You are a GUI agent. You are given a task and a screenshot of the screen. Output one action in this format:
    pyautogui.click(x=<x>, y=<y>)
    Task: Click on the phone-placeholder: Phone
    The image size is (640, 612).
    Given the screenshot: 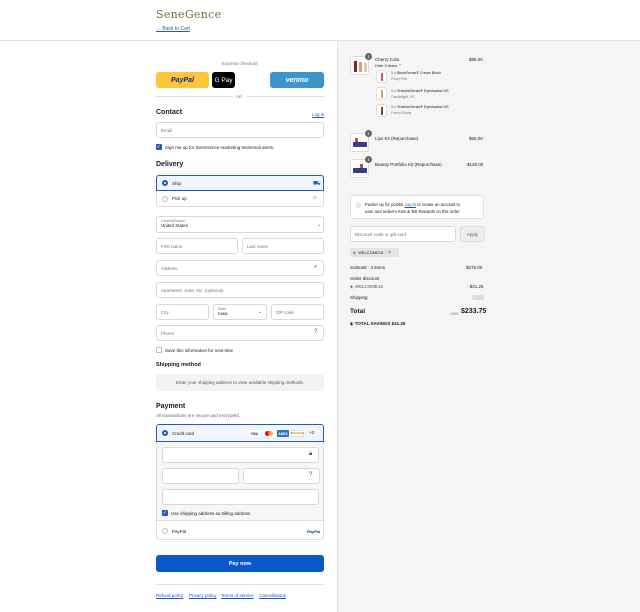 What is the action you would take?
    pyautogui.click(x=168, y=333)
    